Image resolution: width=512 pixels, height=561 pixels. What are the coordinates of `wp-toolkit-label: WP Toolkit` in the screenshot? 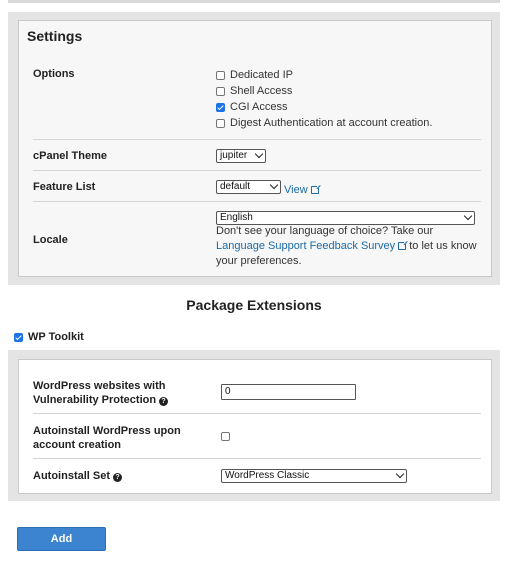 It's located at (56, 337).